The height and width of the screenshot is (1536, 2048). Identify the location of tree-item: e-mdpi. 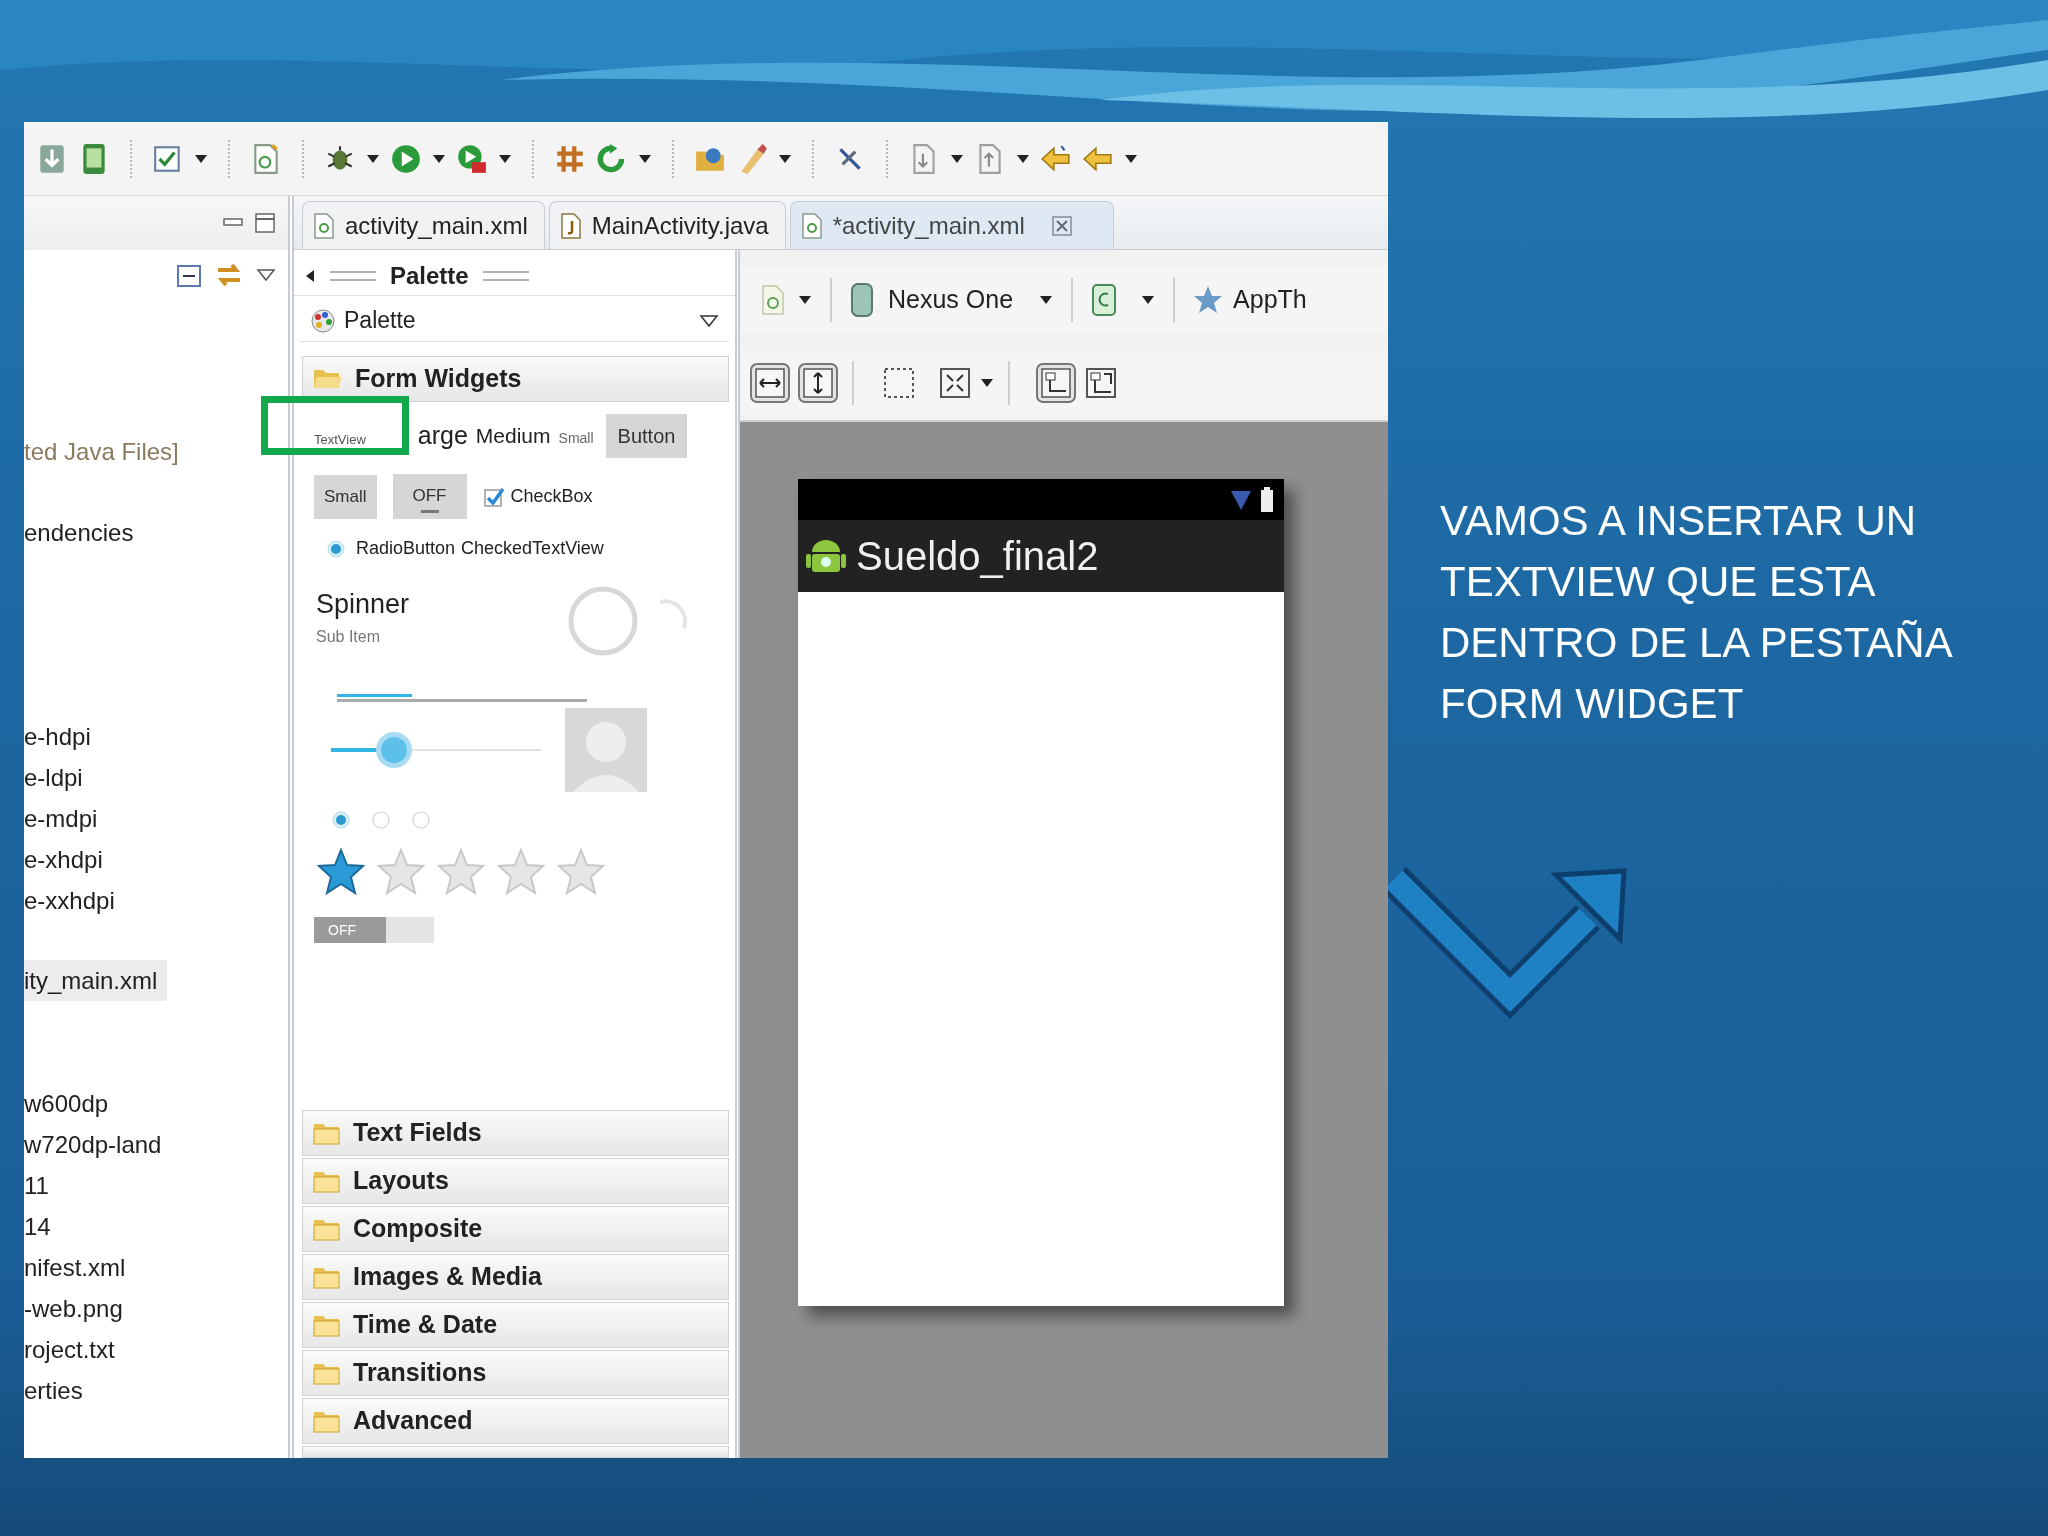
(65, 818).